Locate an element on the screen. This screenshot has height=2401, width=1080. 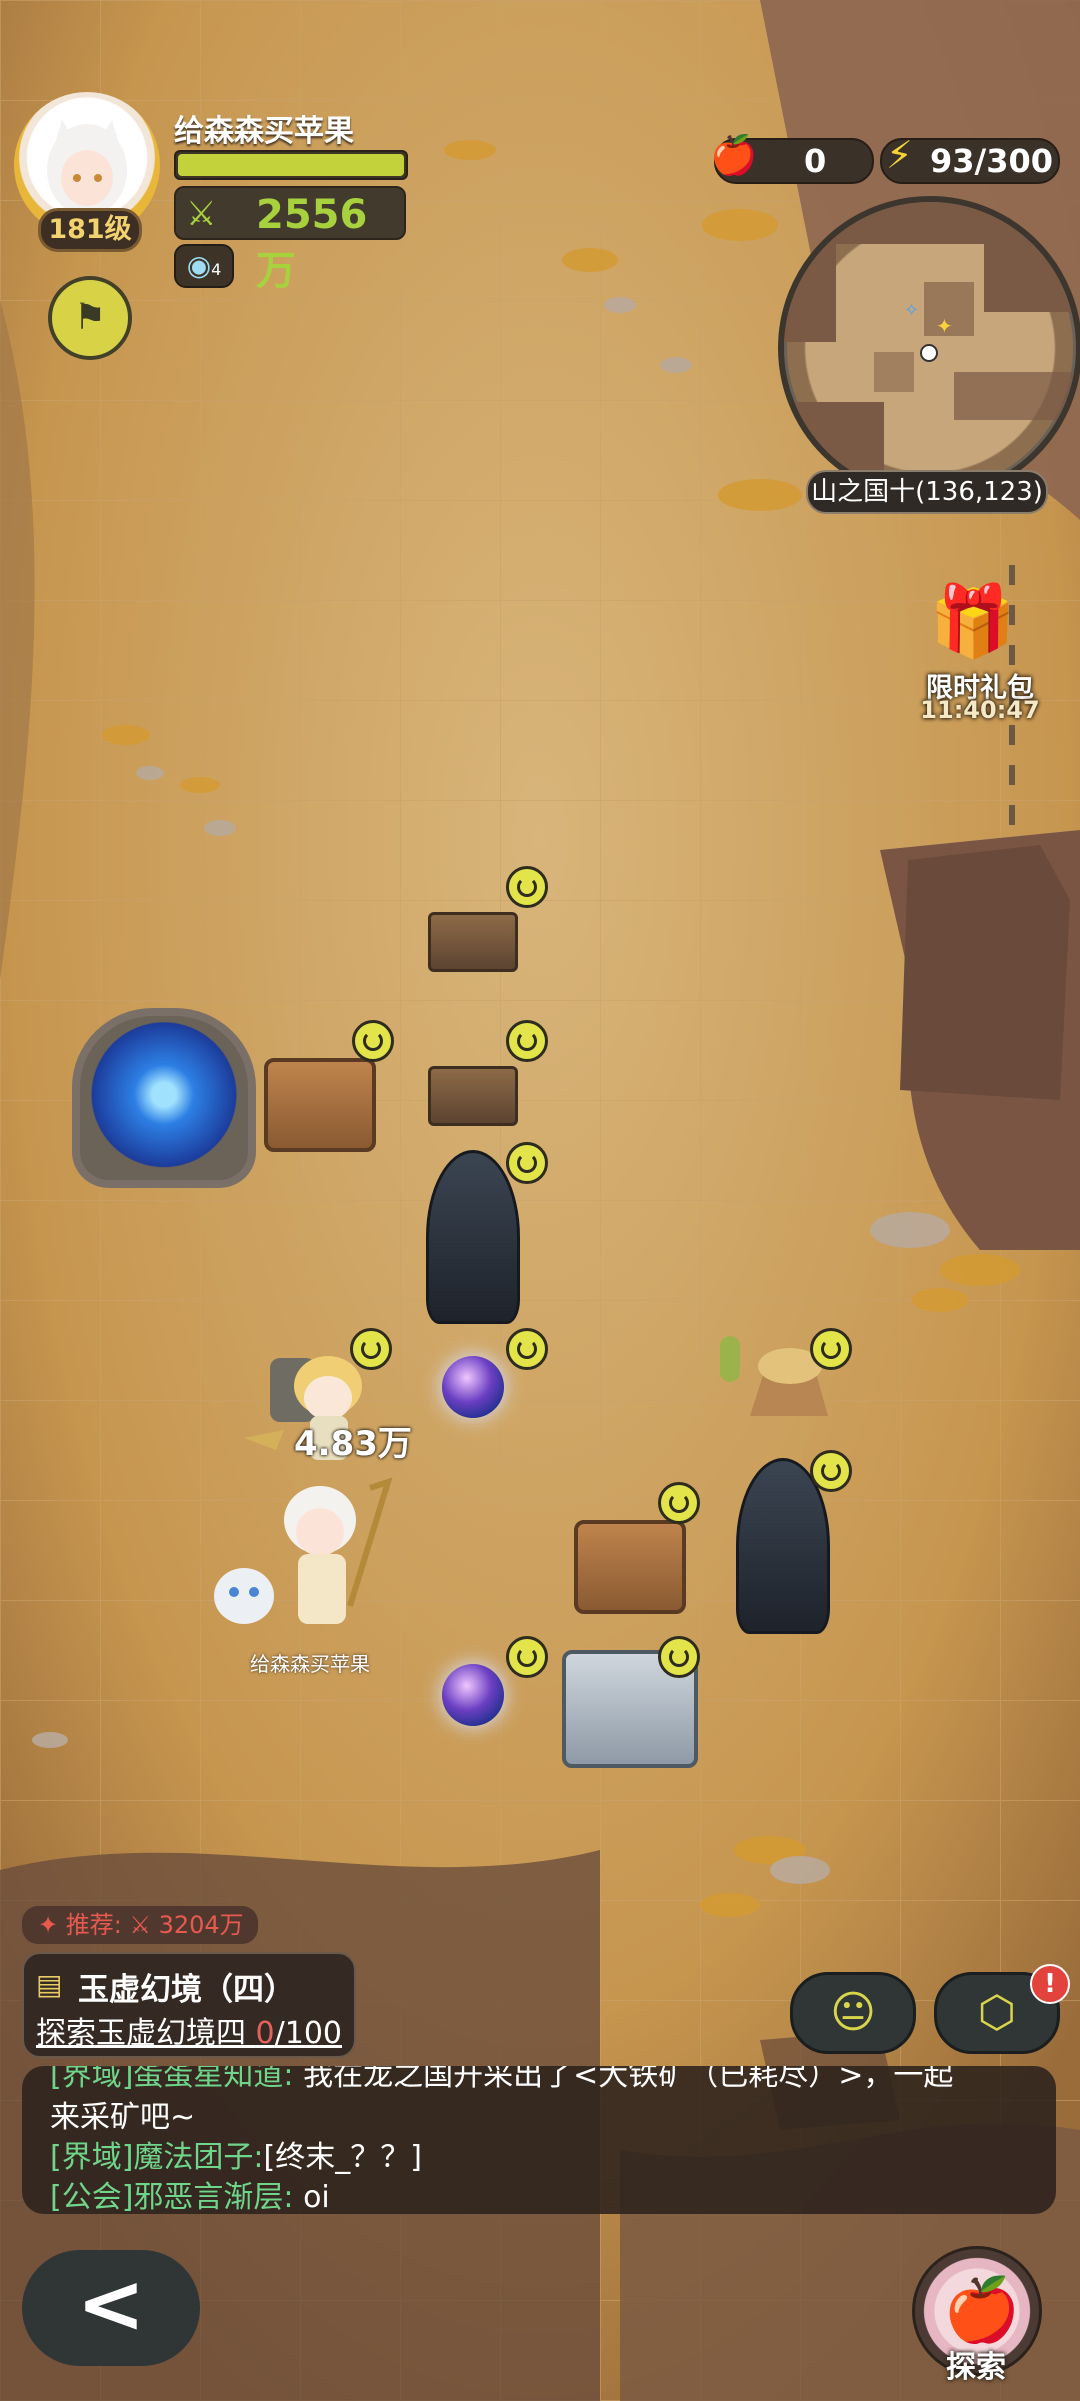
hooded-figure is located at coordinates (473, 1237).